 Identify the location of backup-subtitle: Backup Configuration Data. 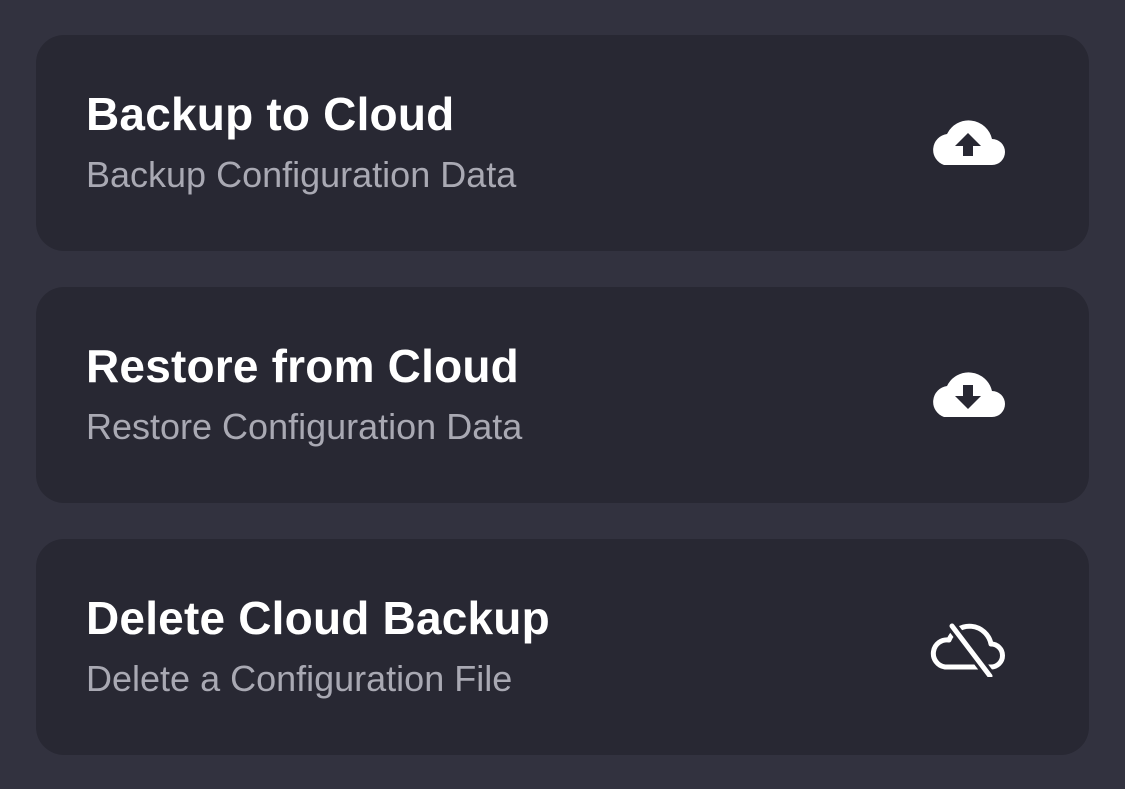
(301, 174).